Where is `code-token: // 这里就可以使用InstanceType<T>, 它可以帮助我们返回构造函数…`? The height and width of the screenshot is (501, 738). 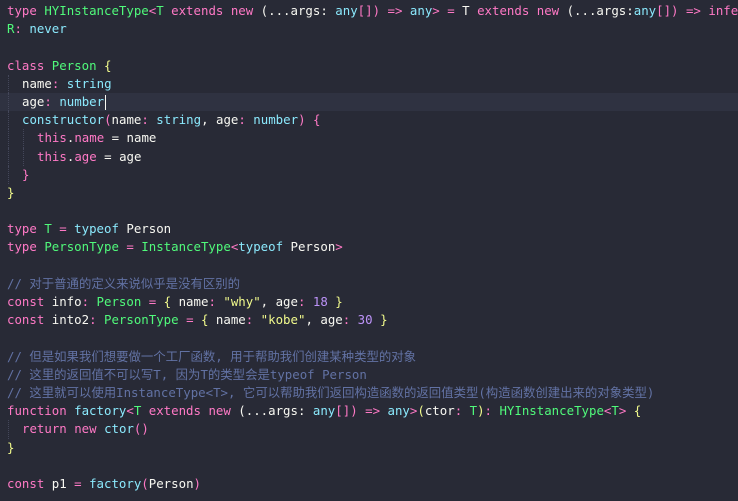 code-token: // 这里就可以使用InstanceType<T>, 它可以帮助我们返回构造函数… is located at coordinates (331, 392).